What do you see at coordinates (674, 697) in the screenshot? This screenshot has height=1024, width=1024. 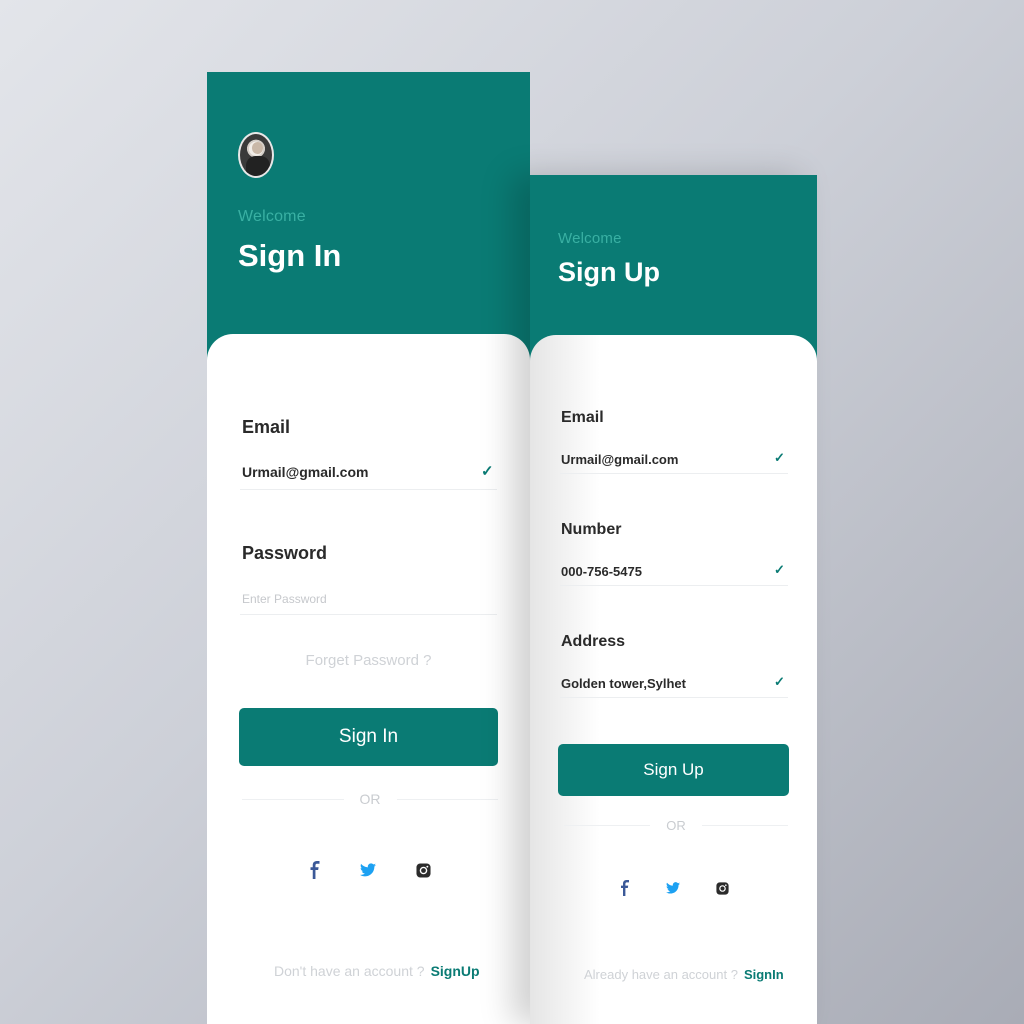 I see `address-underline` at bounding box center [674, 697].